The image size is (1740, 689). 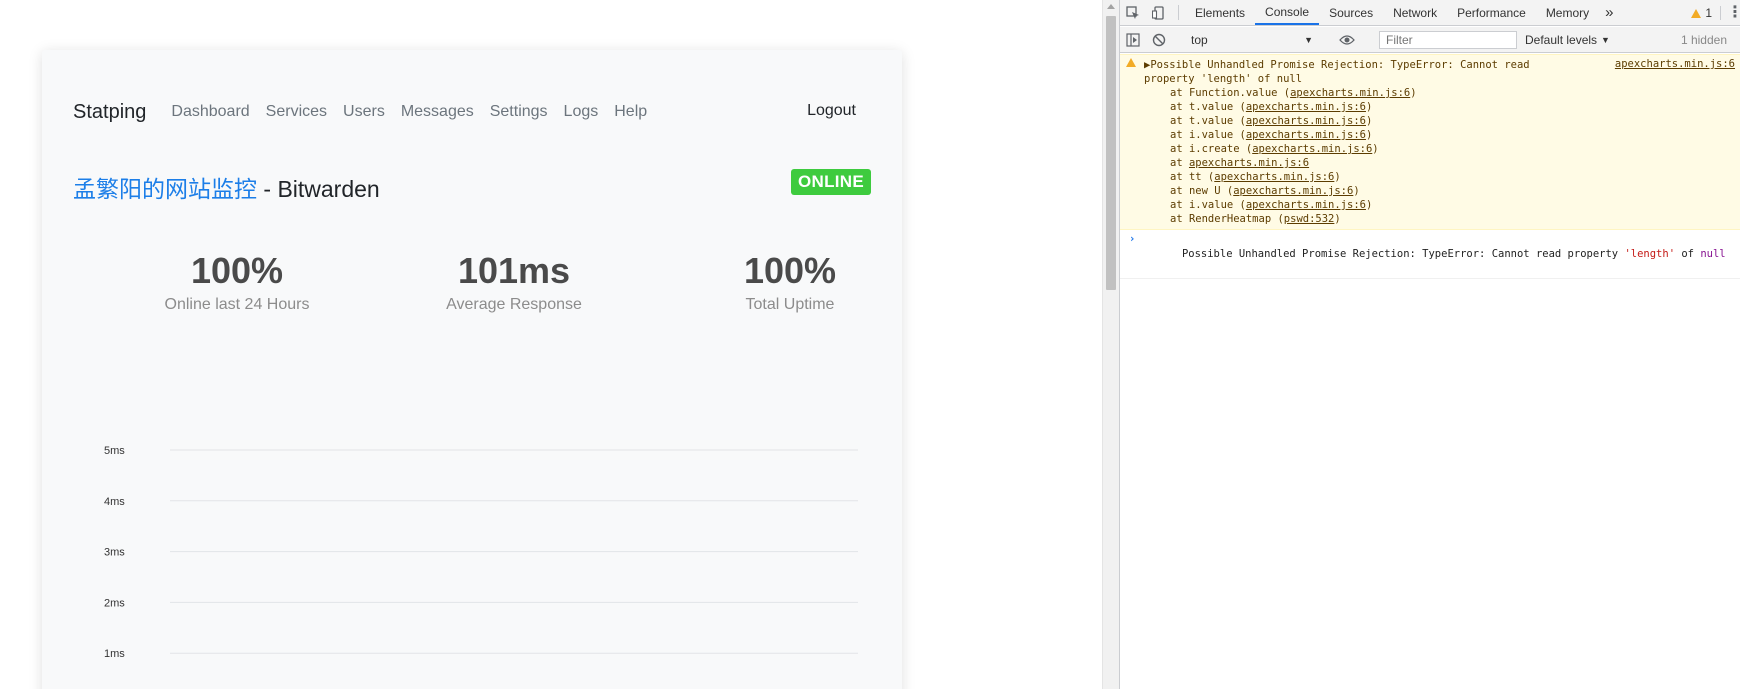 I want to click on stack-frame: at RenderHeatmap (pswd:532), so click(x=1255, y=219).